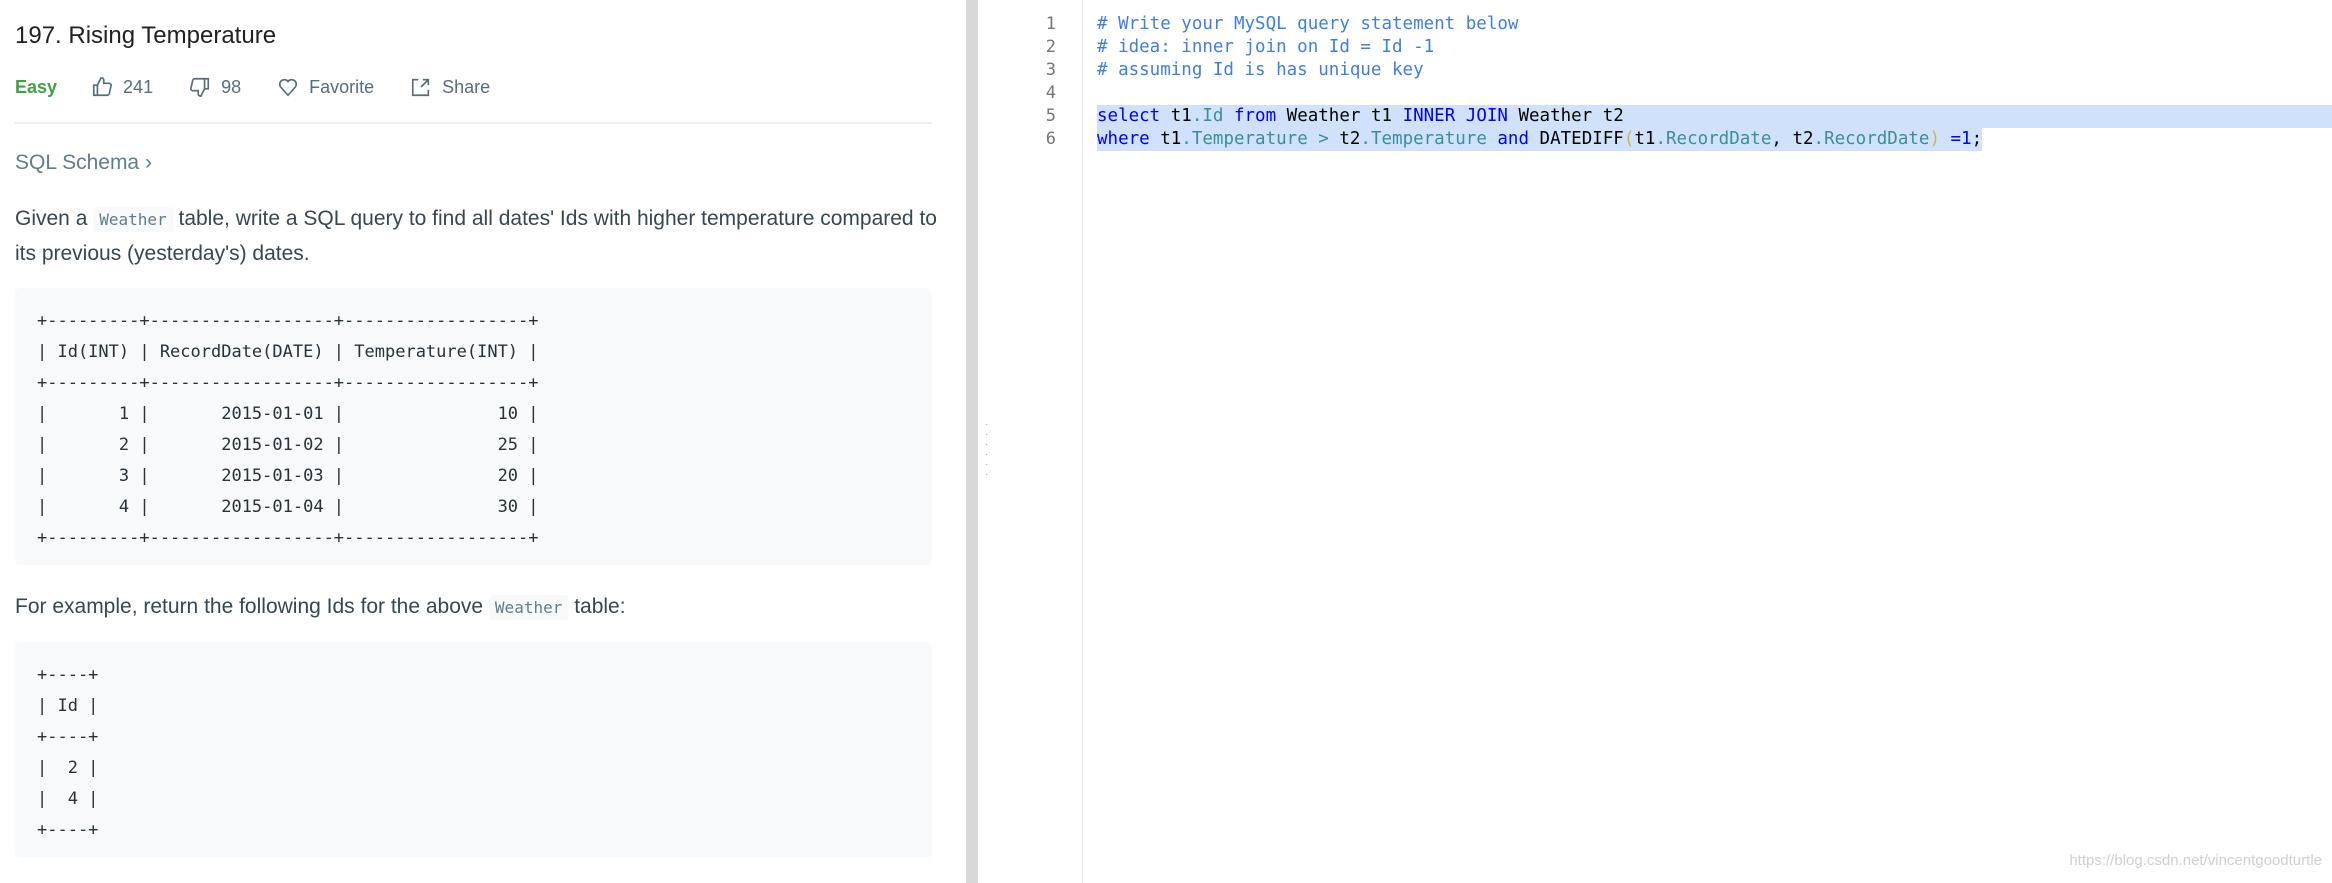  Describe the element at coordinates (421, 87) in the screenshot. I see `share-icon` at that location.